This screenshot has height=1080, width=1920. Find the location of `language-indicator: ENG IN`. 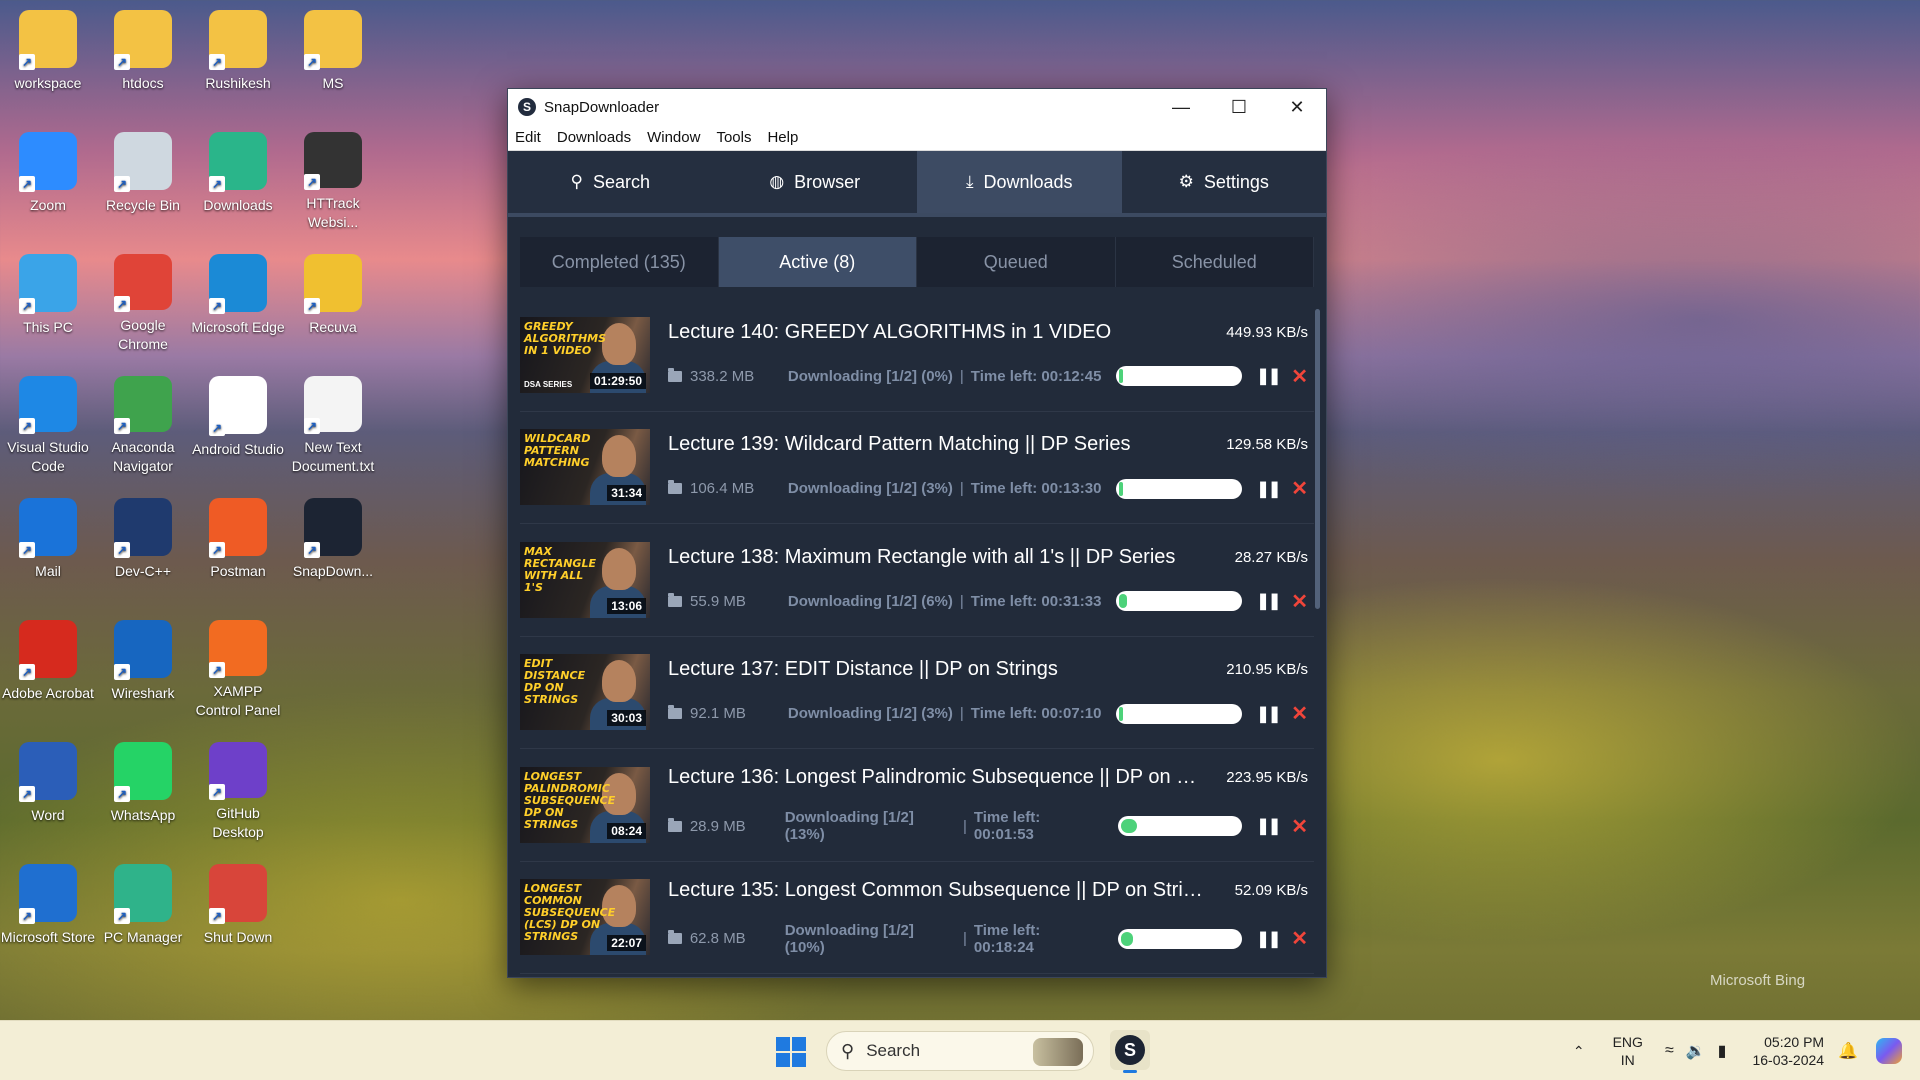

language-indicator: ENG IN is located at coordinates (1628, 1051).